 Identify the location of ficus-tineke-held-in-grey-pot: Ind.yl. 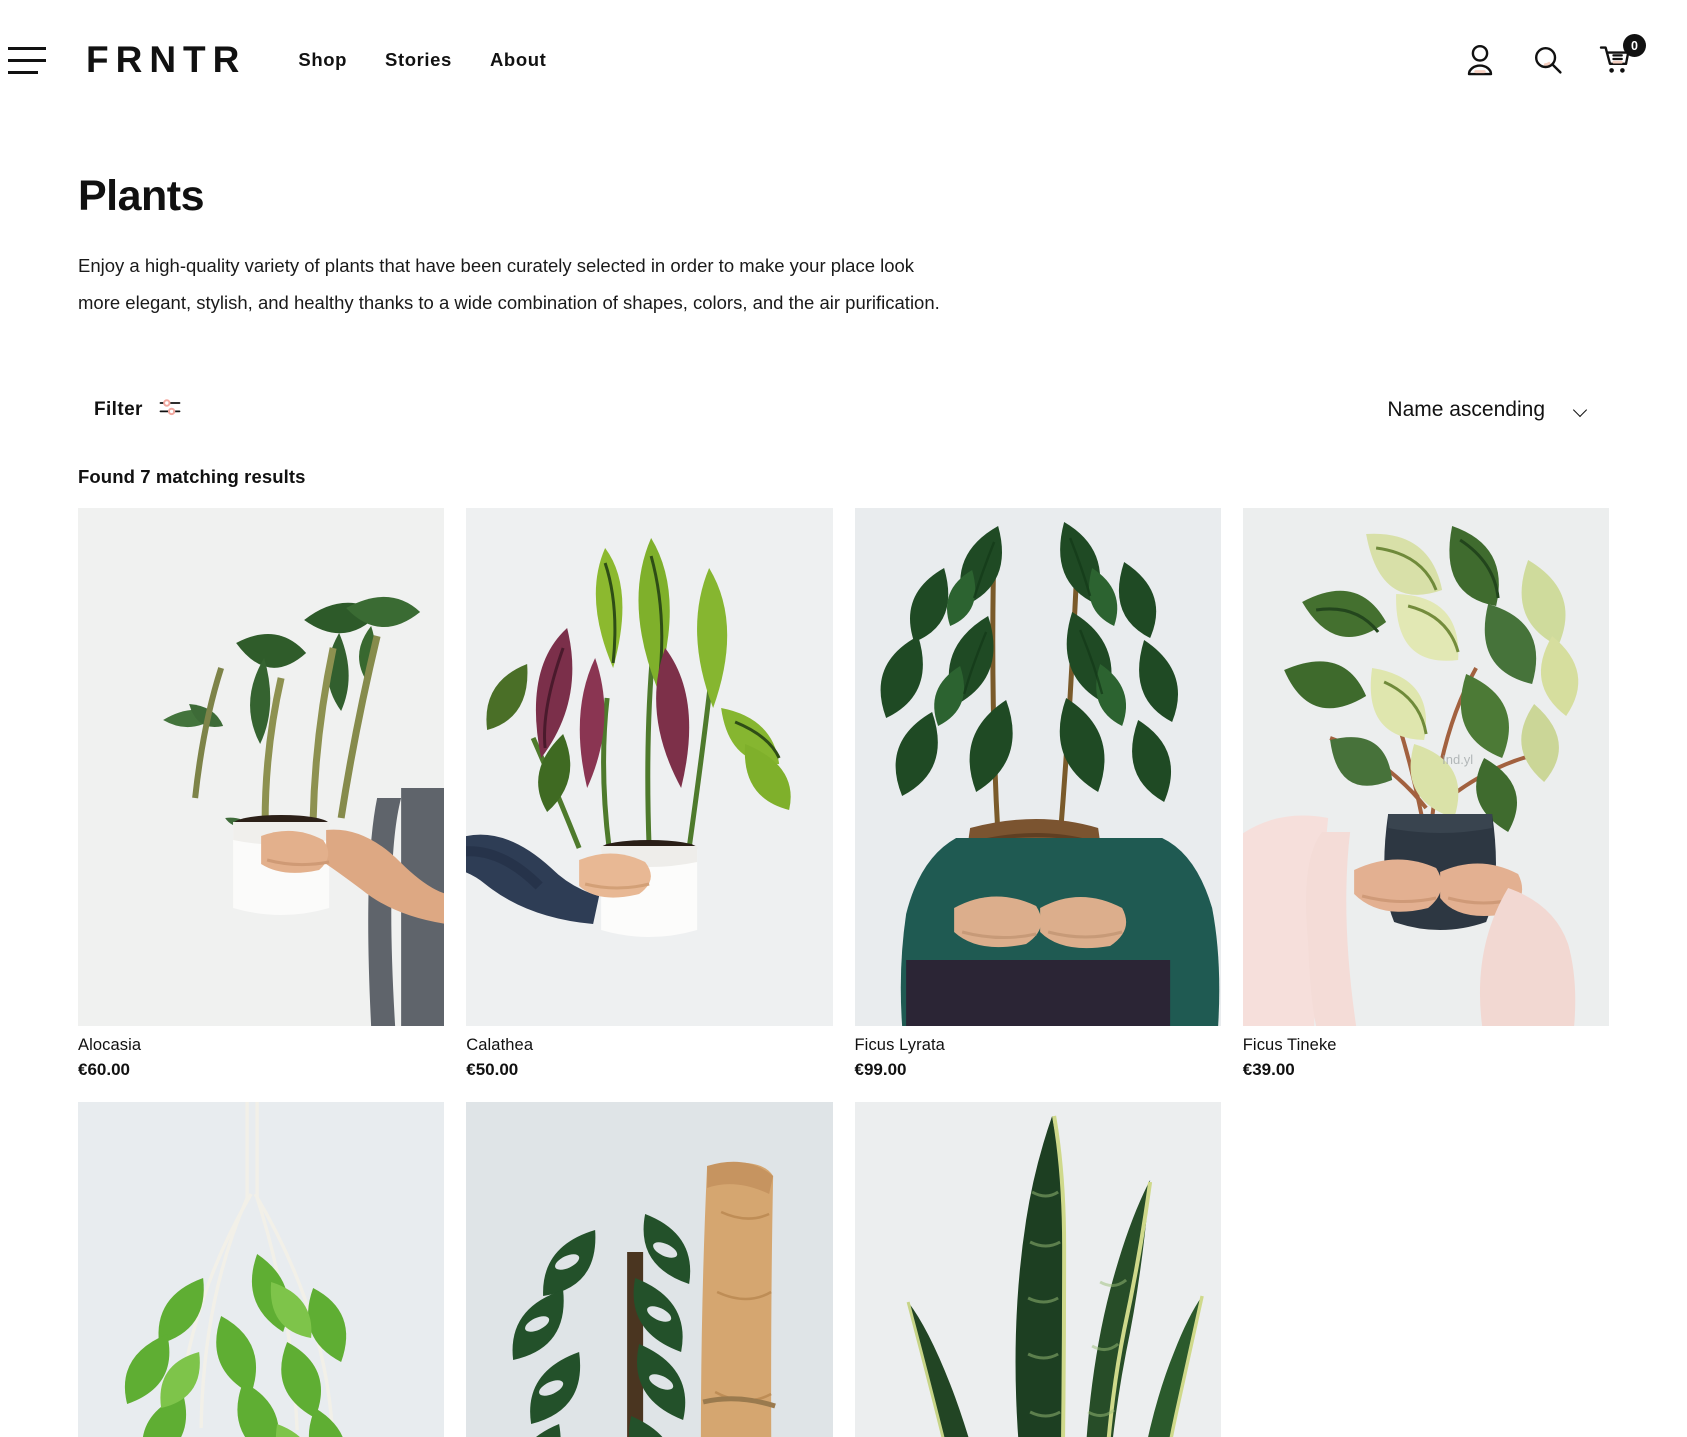
(1425, 767).